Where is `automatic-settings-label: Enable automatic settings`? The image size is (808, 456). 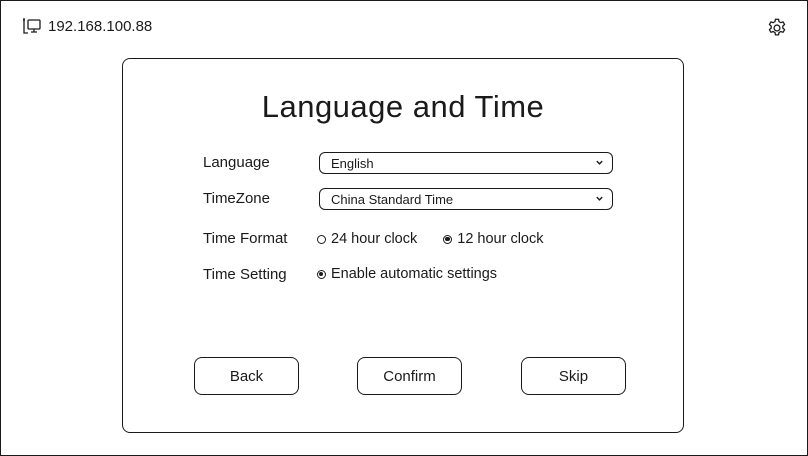 automatic-settings-label: Enable automatic settings is located at coordinates (414, 274).